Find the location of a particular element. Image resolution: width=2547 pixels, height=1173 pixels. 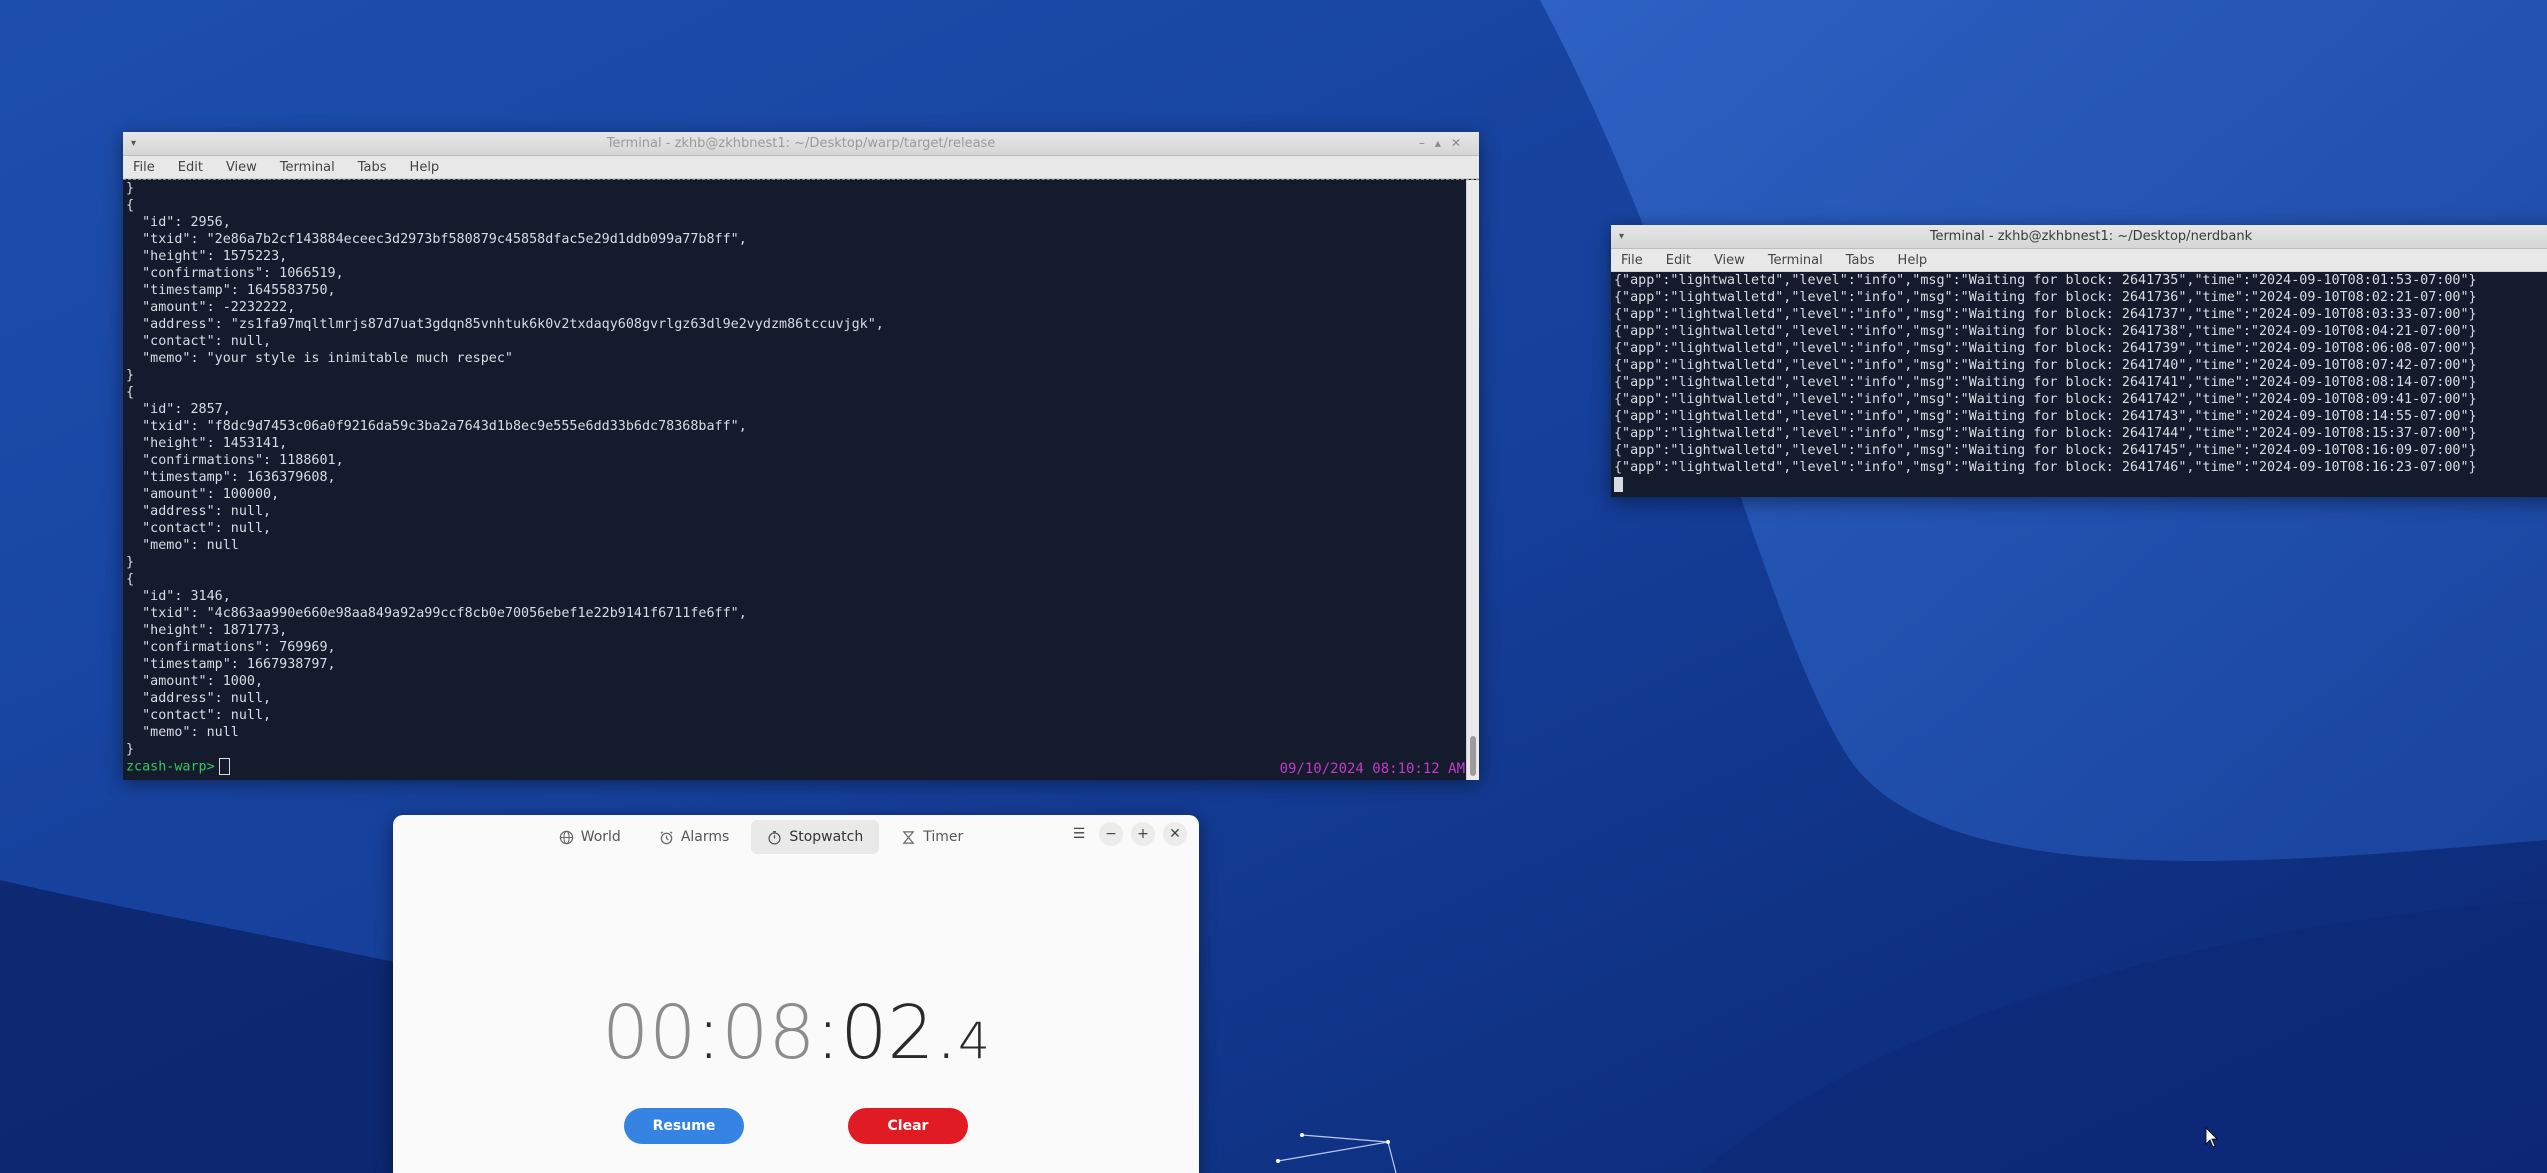

terminal-output-line: "amount": -2232222, is located at coordinates (211, 307).